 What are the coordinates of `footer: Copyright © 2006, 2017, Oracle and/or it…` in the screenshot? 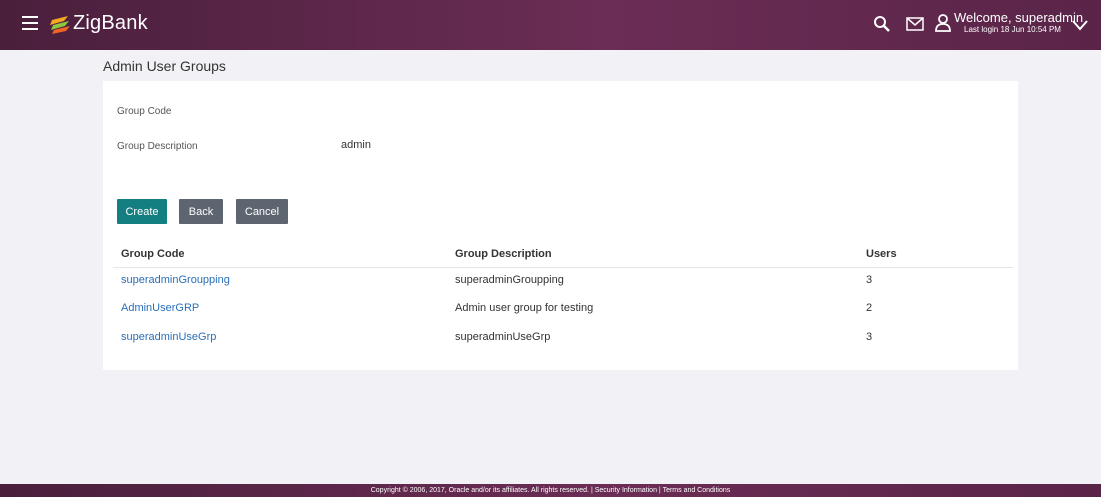 It's located at (550, 490).